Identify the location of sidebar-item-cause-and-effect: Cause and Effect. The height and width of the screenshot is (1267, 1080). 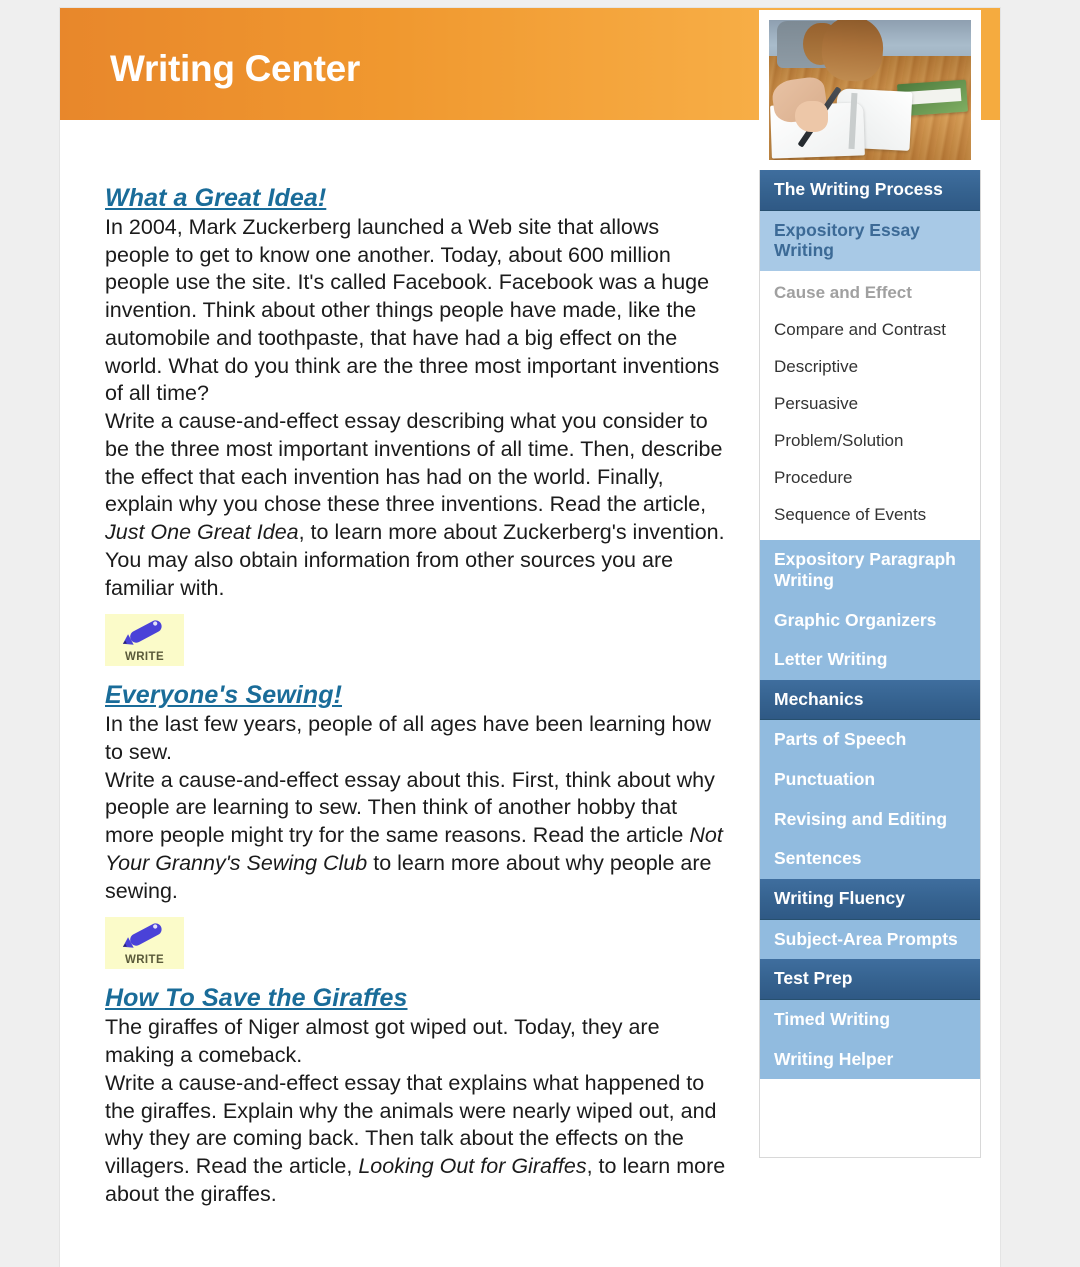
(870, 293).